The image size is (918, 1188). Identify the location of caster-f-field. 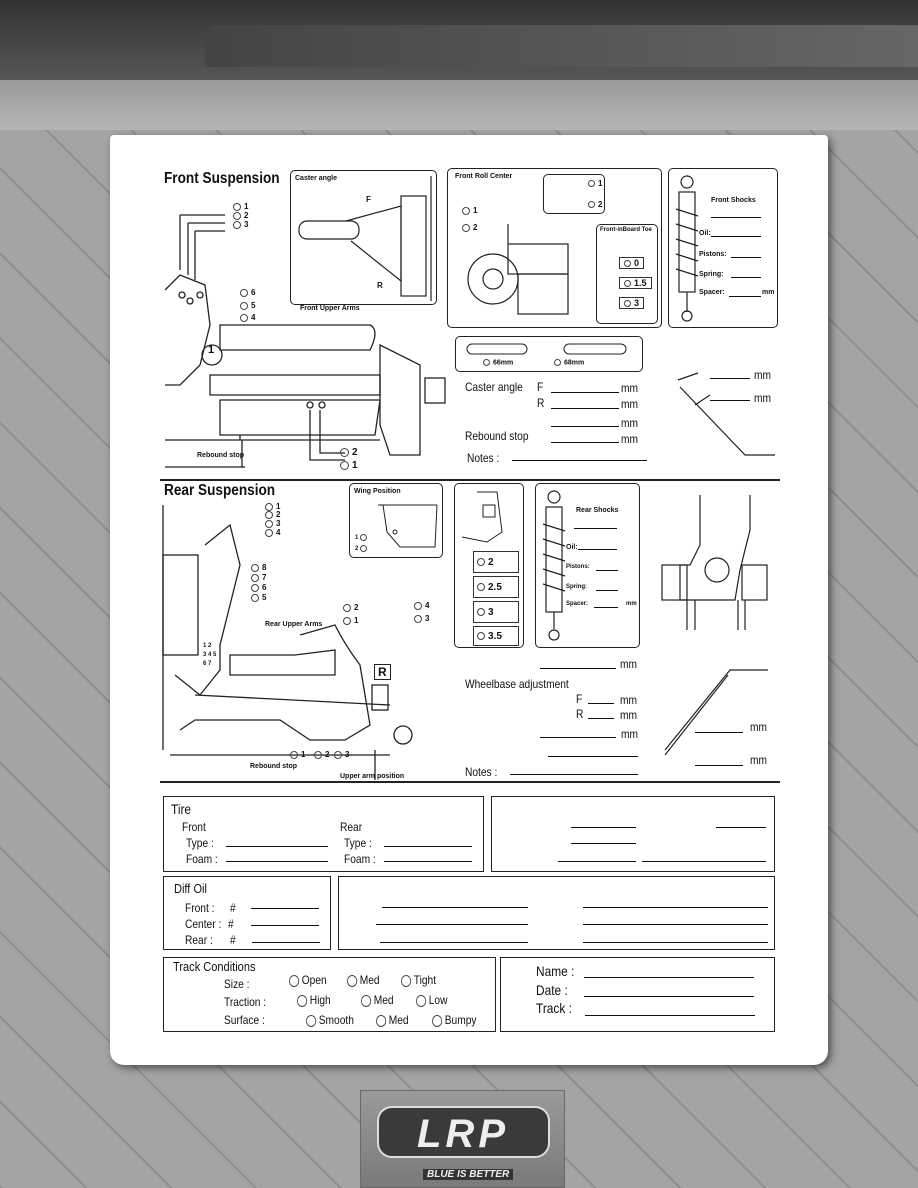
(585, 392).